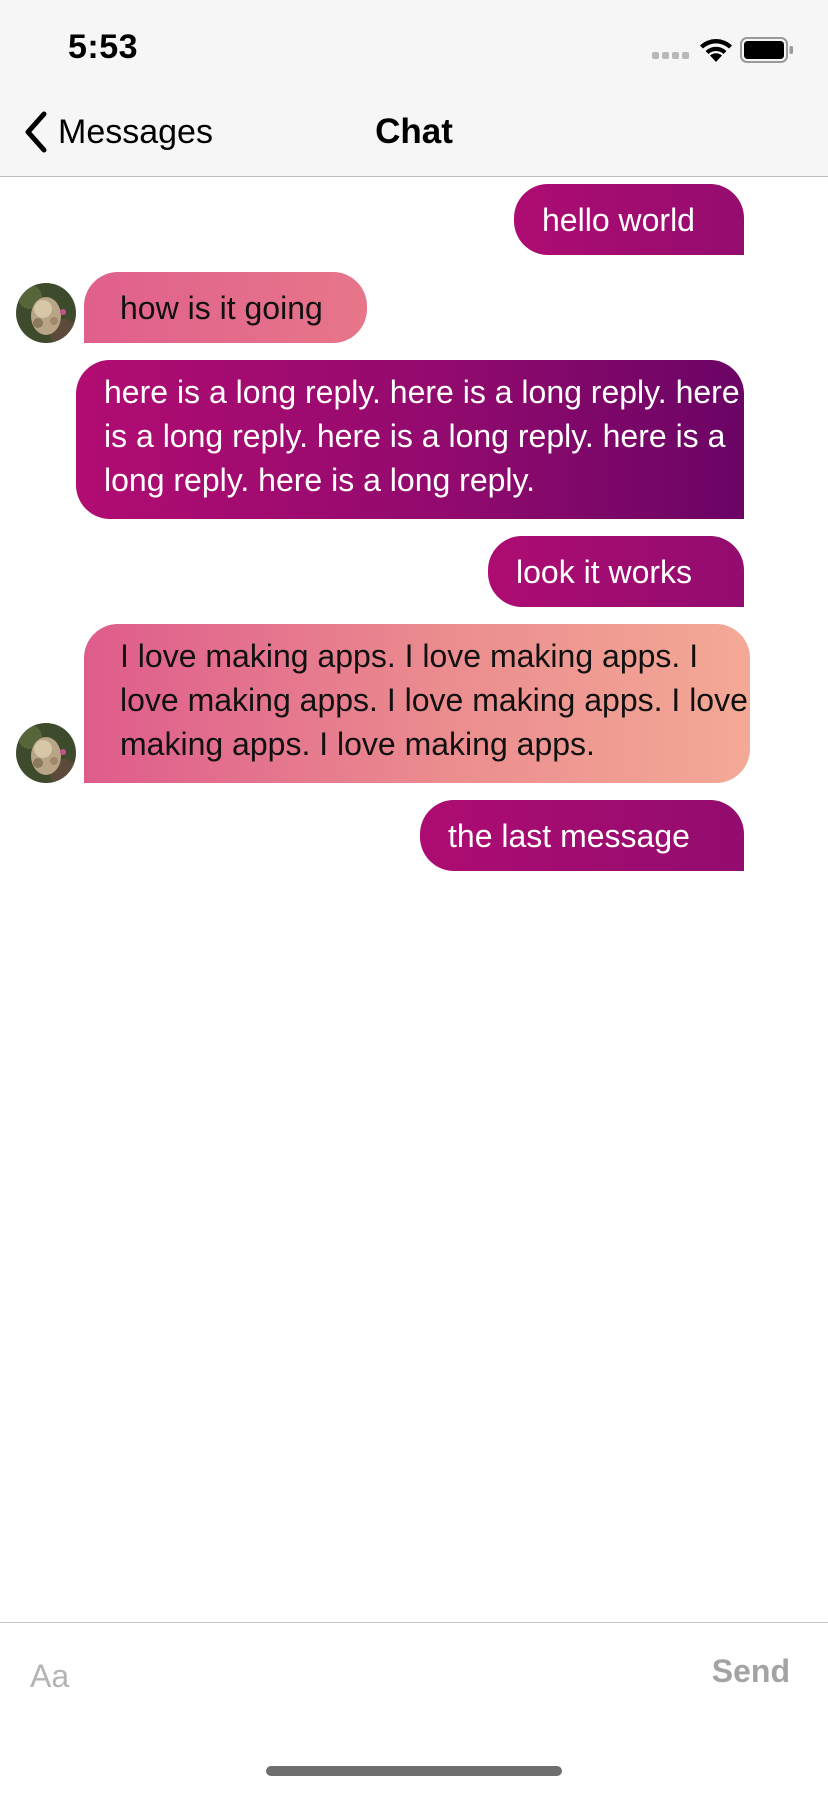 The width and height of the screenshot is (828, 1793). What do you see at coordinates (225, 307) in the screenshot?
I see `message-bubble-received: how is it going` at bounding box center [225, 307].